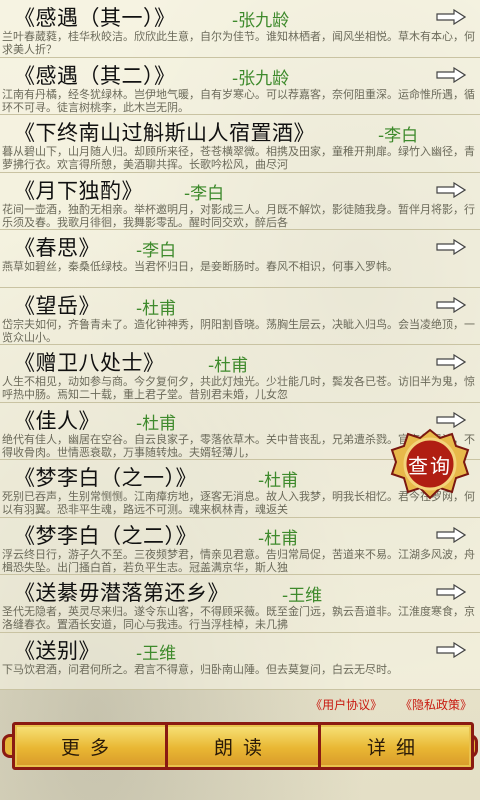 This screenshot has width=480, height=800. I want to click on poem-title: 《佳人》, so click(57, 420).